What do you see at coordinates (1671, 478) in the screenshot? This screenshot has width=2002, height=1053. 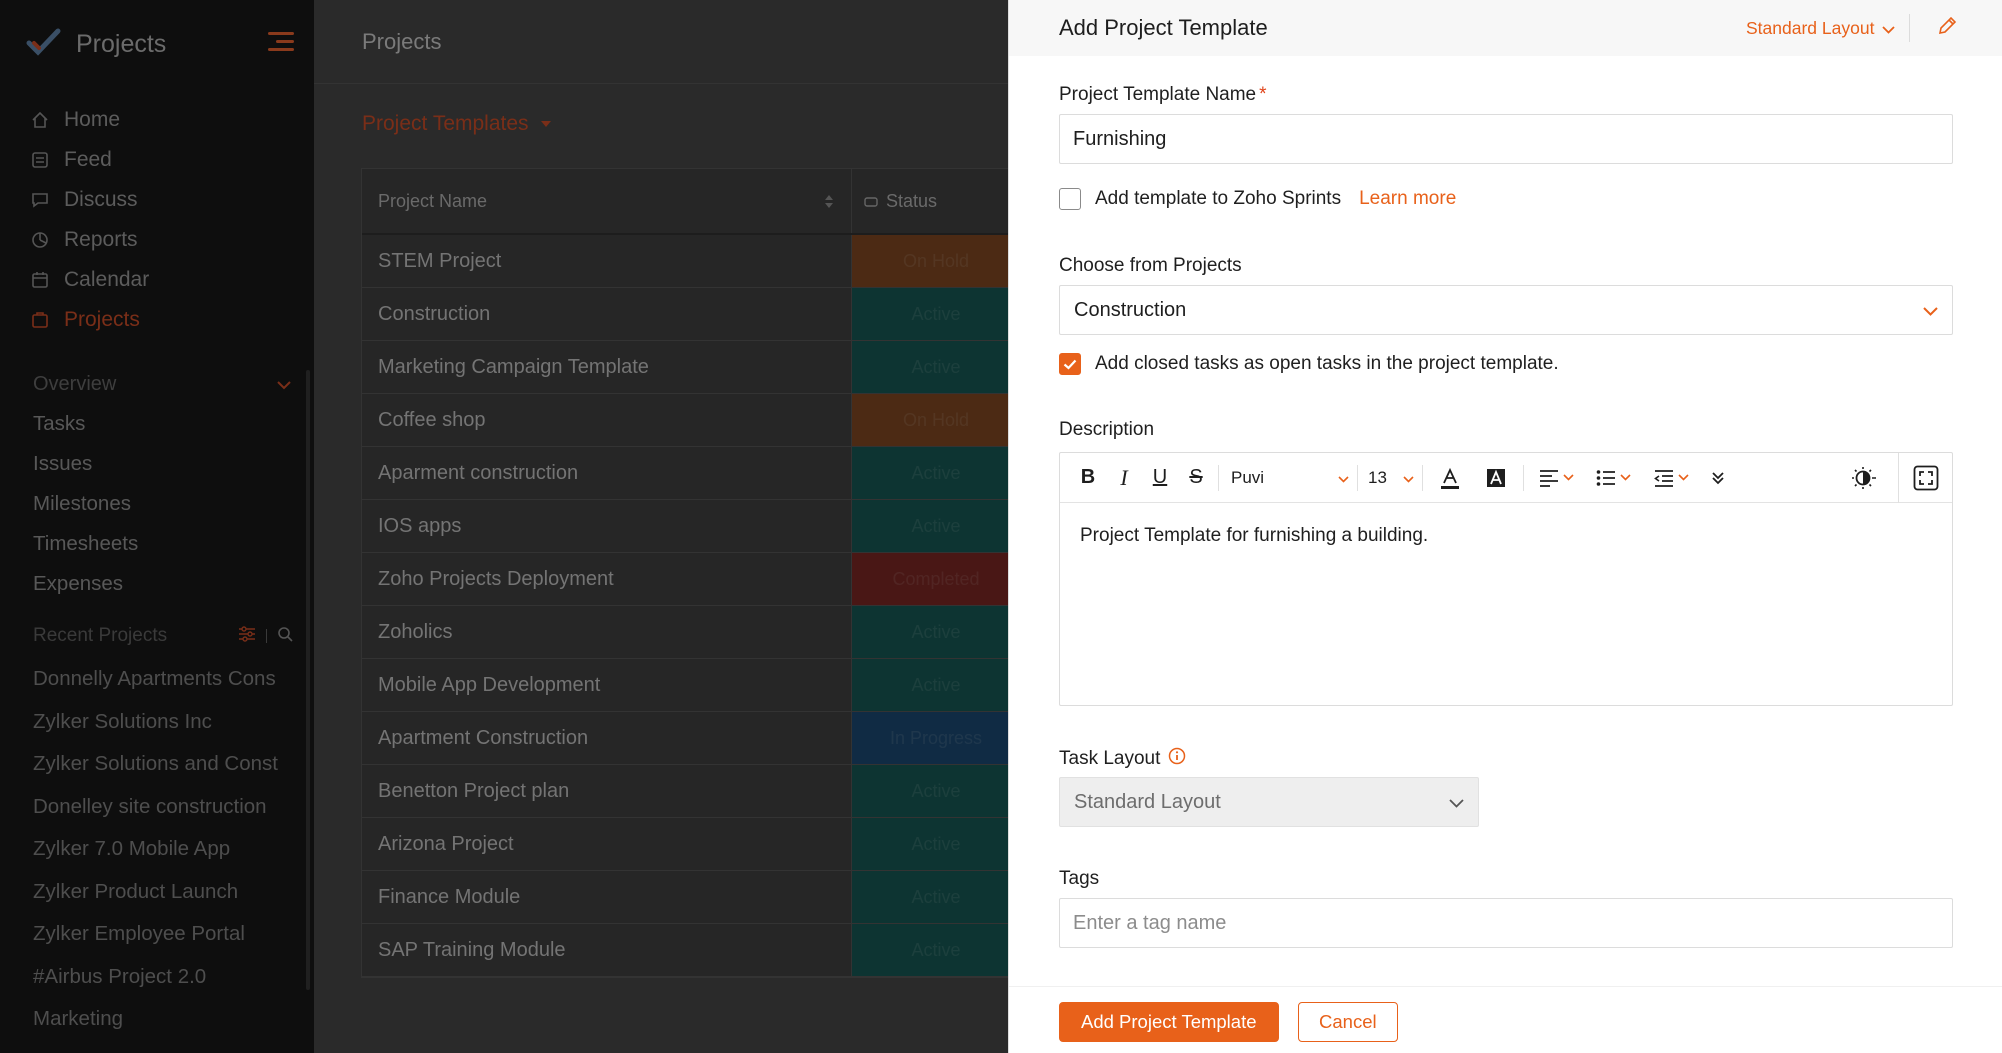 I see `indent-dropdown` at bounding box center [1671, 478].